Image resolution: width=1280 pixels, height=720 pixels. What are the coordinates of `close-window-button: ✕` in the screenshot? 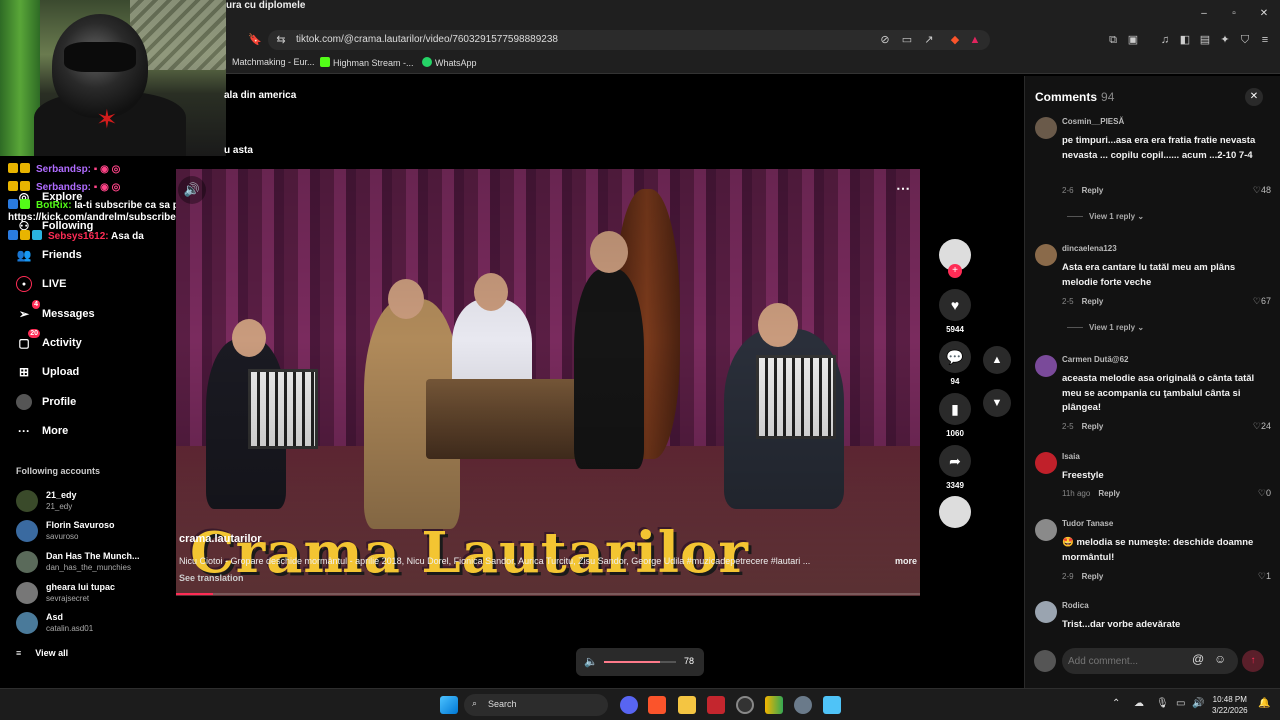 It's located at (1264, 14).